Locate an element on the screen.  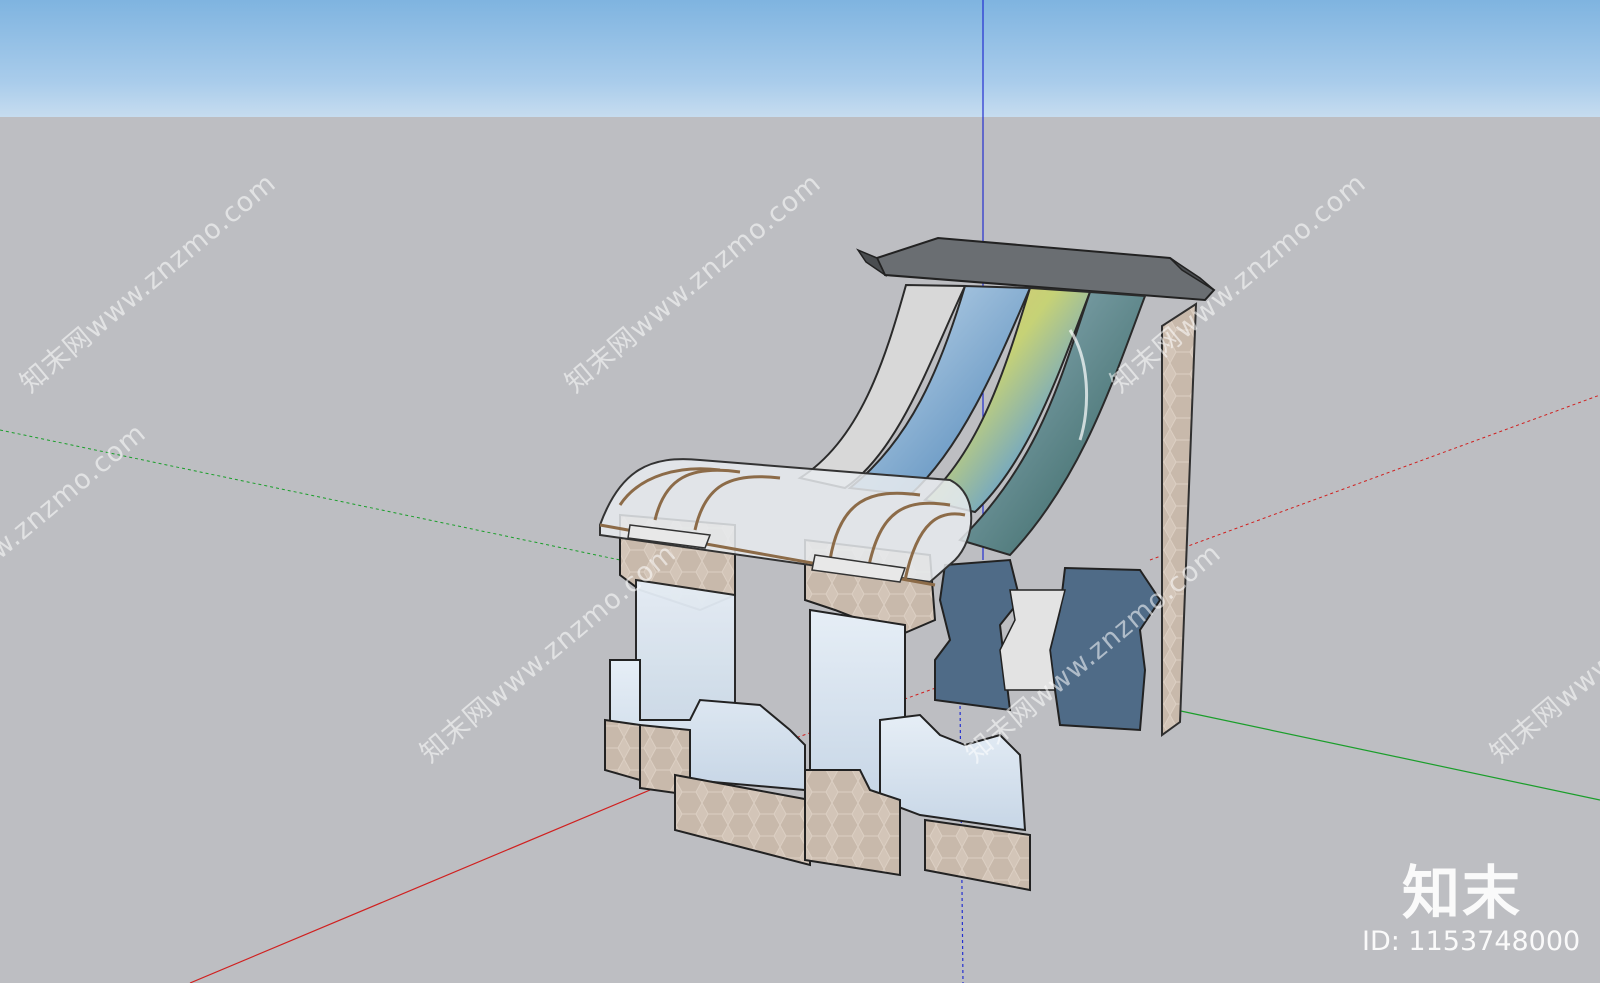
model-id-label: ID: 1153748000 is located at coordinates (1471, 941).